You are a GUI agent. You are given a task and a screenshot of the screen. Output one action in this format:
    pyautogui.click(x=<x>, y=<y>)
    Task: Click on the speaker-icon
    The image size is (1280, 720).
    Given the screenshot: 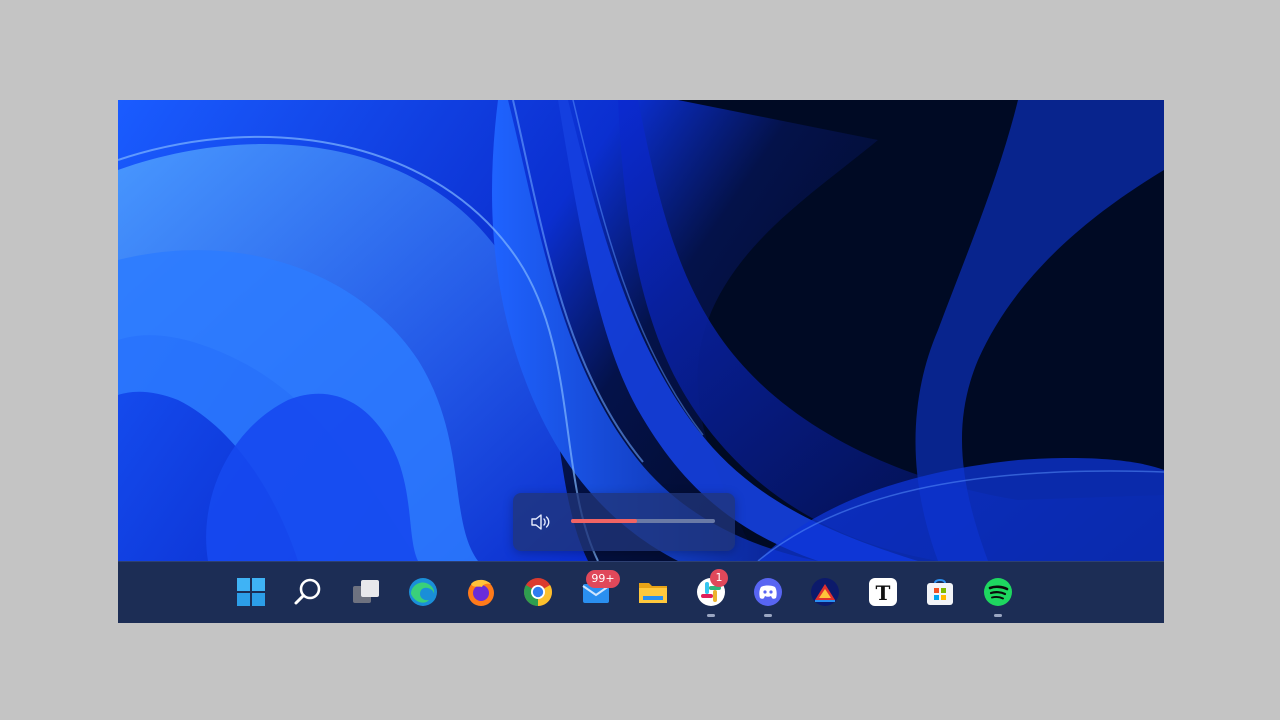 What is the action you would take?
    pyautogui.click(x=541, y=522)
    